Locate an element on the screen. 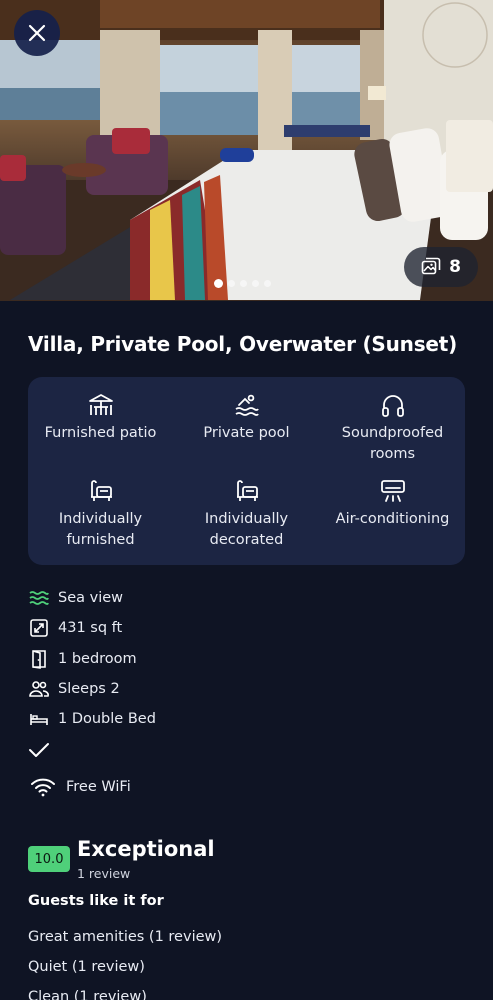 The height and width of the screenshot is (1000, 493). feature-beds: 1 Double Bed is located at coordinates (92, 719).